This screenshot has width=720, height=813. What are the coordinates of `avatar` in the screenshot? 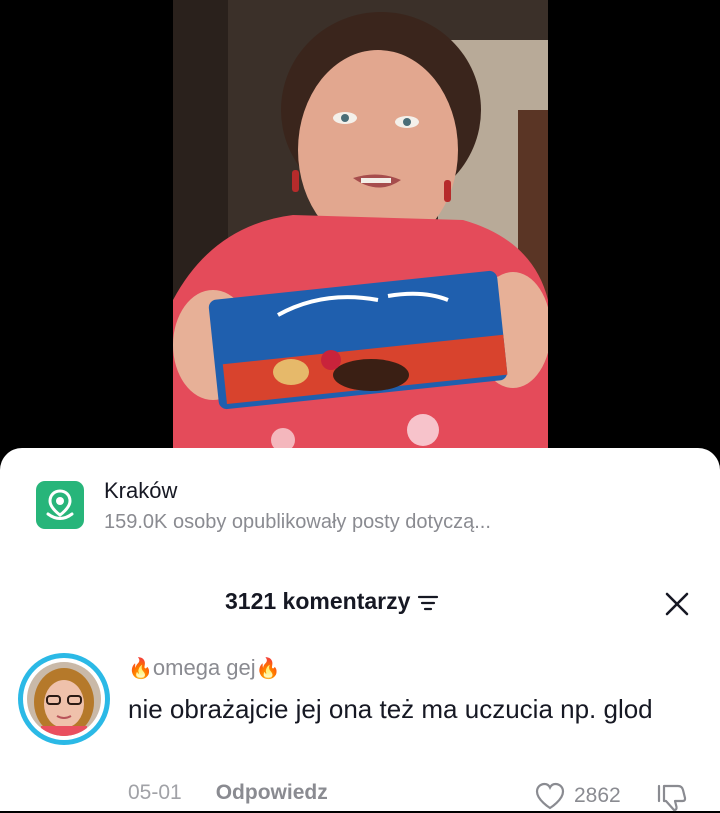 It's located at (64, 699).